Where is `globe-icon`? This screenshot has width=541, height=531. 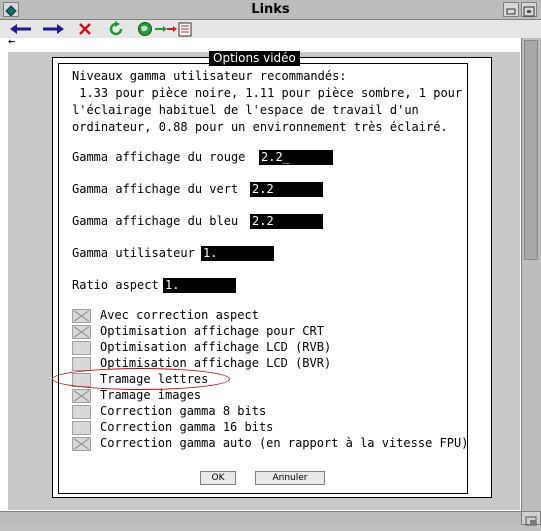
globe-icon is located at coordinates (145, 29).